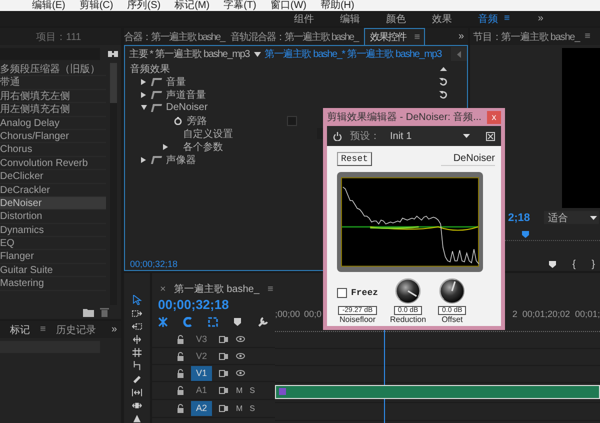 The image size is (600, 423). What do you see at coordinates (174, 37) in the screenshot?
I see `panel-tab: 合器：第一遍主歌 bashe_` at bounding box center [174, 37].